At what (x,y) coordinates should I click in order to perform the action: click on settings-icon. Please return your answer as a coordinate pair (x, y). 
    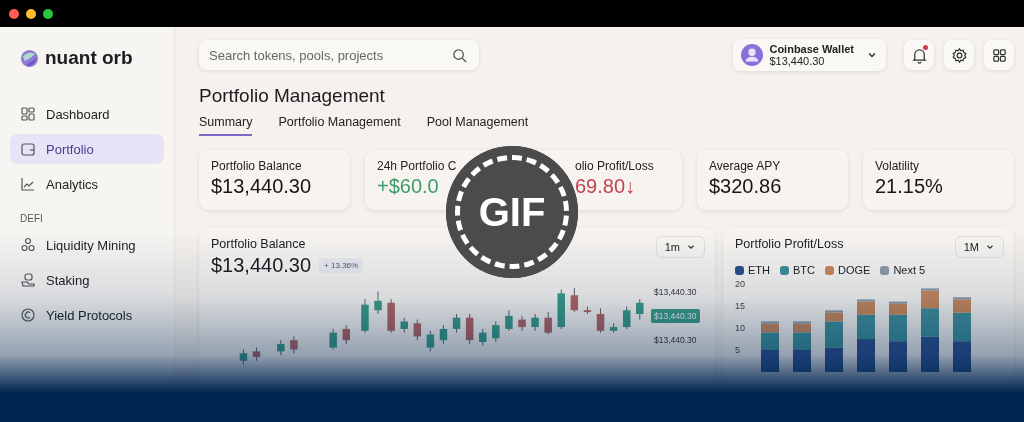
    Looking at the image, I should click on (959, 55).